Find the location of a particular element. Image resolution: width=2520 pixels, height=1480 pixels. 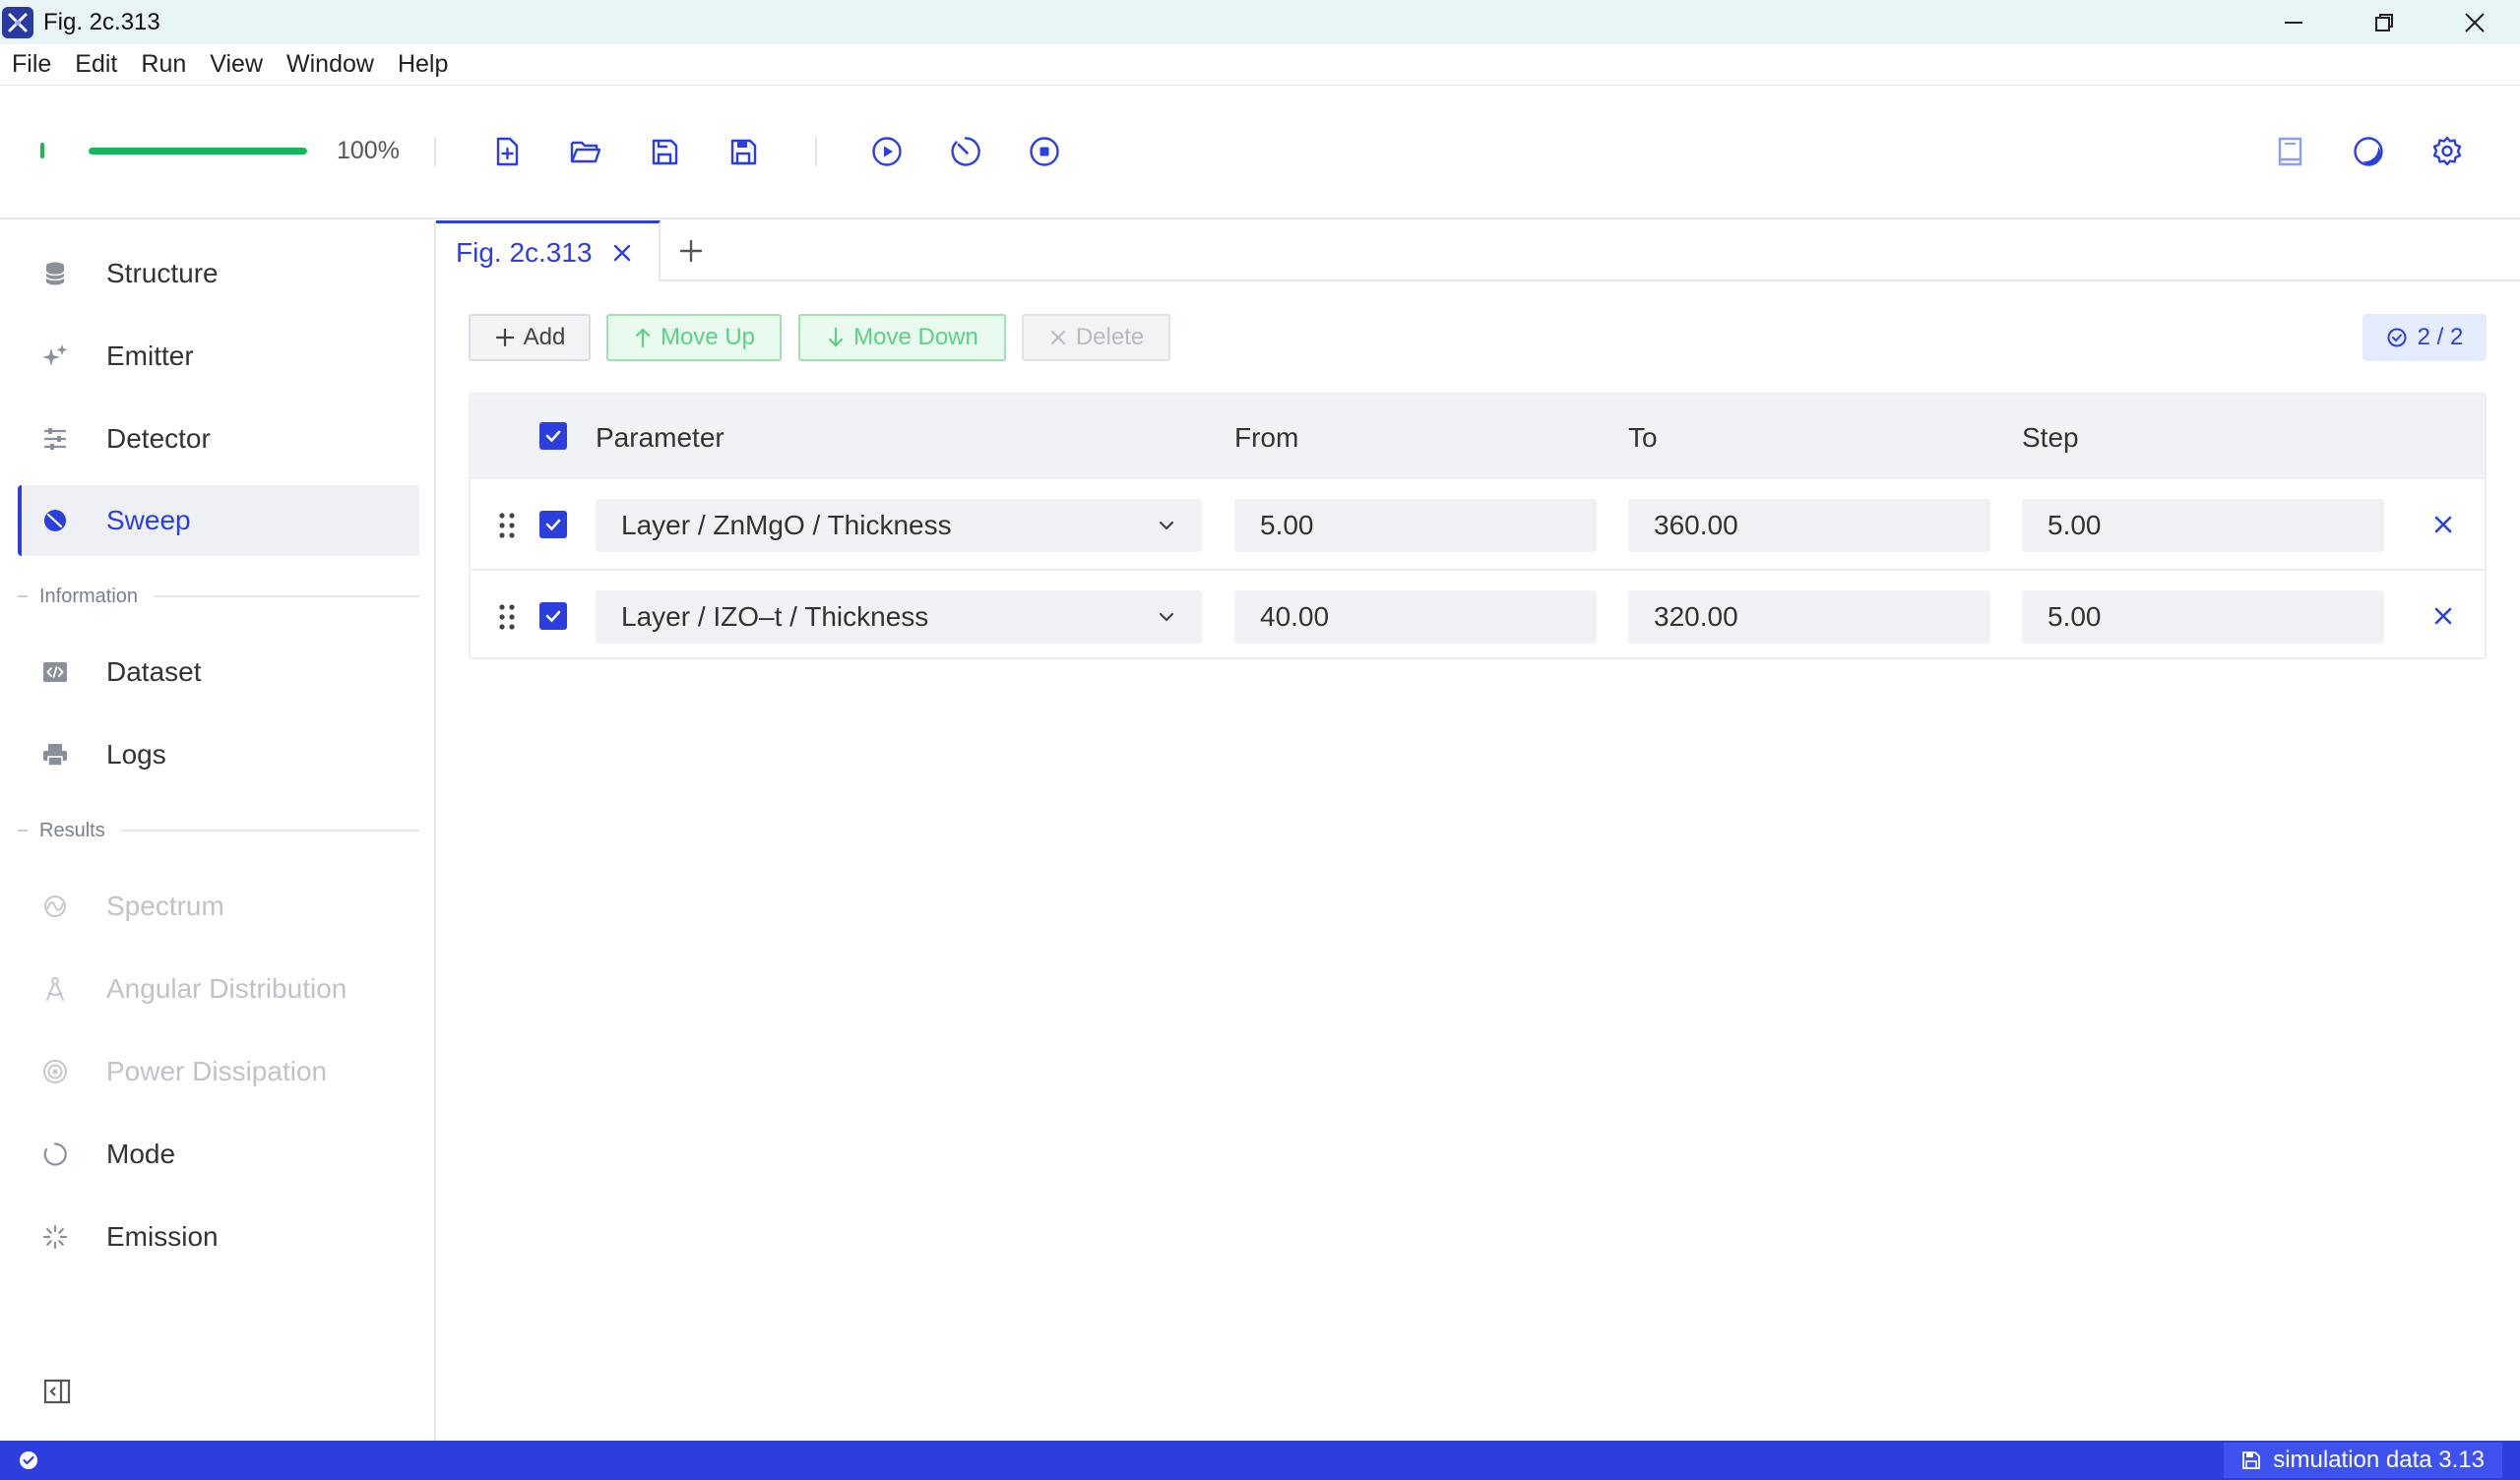

sidebar-item-label: Dataset is located at coordinates (154, 671).